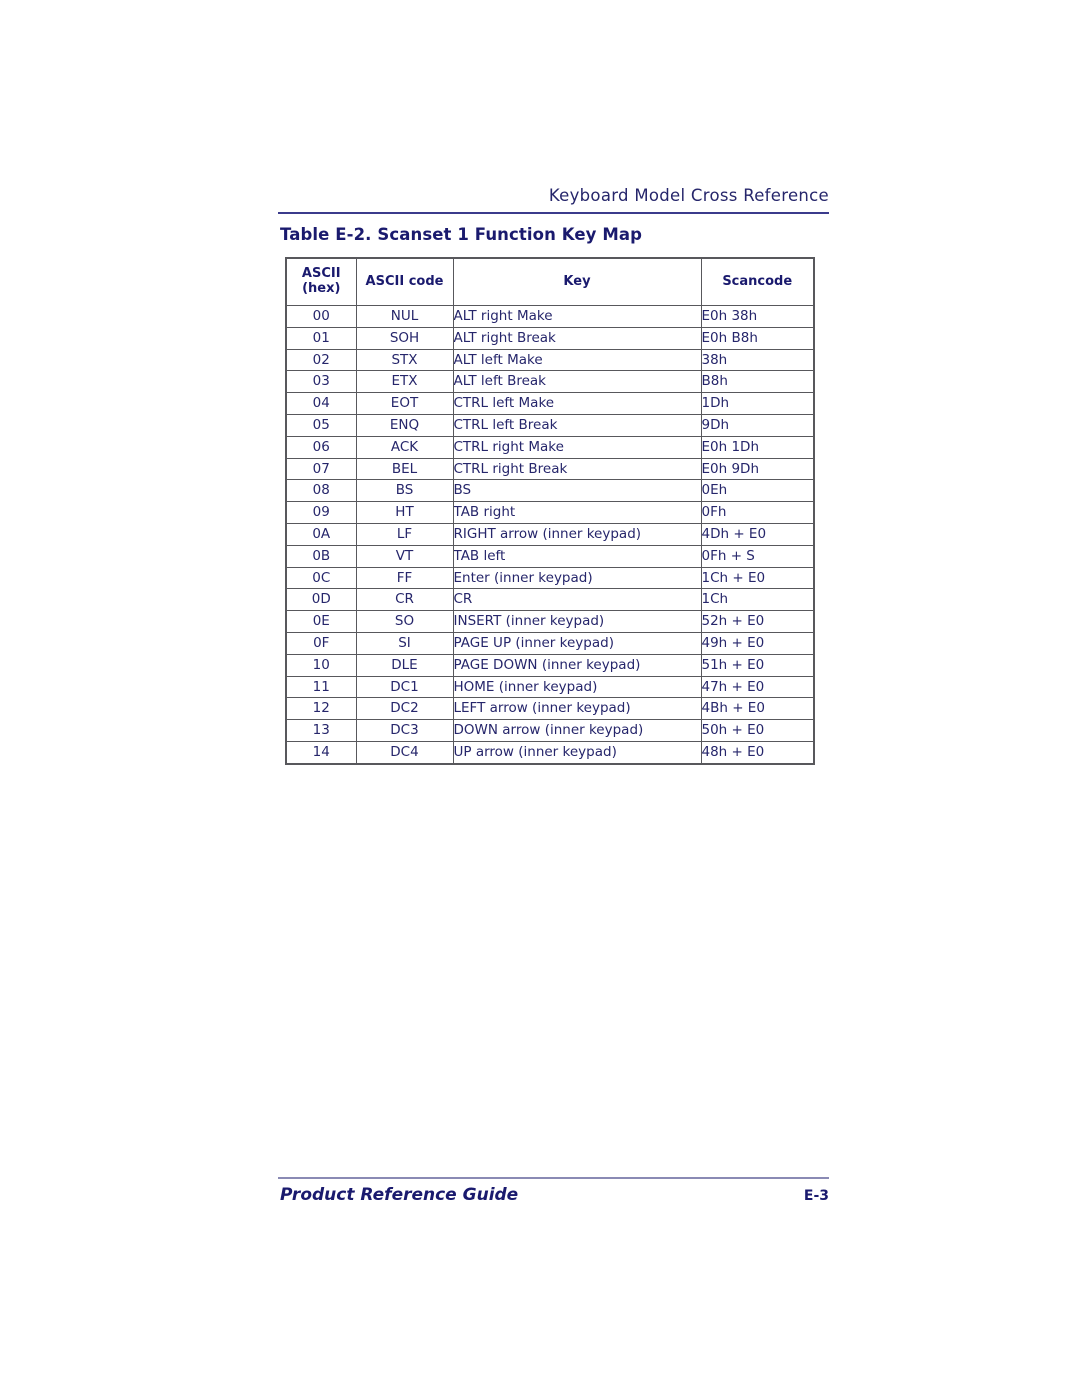  I want to click on table-cell-hex: 09, so click(321, 512).